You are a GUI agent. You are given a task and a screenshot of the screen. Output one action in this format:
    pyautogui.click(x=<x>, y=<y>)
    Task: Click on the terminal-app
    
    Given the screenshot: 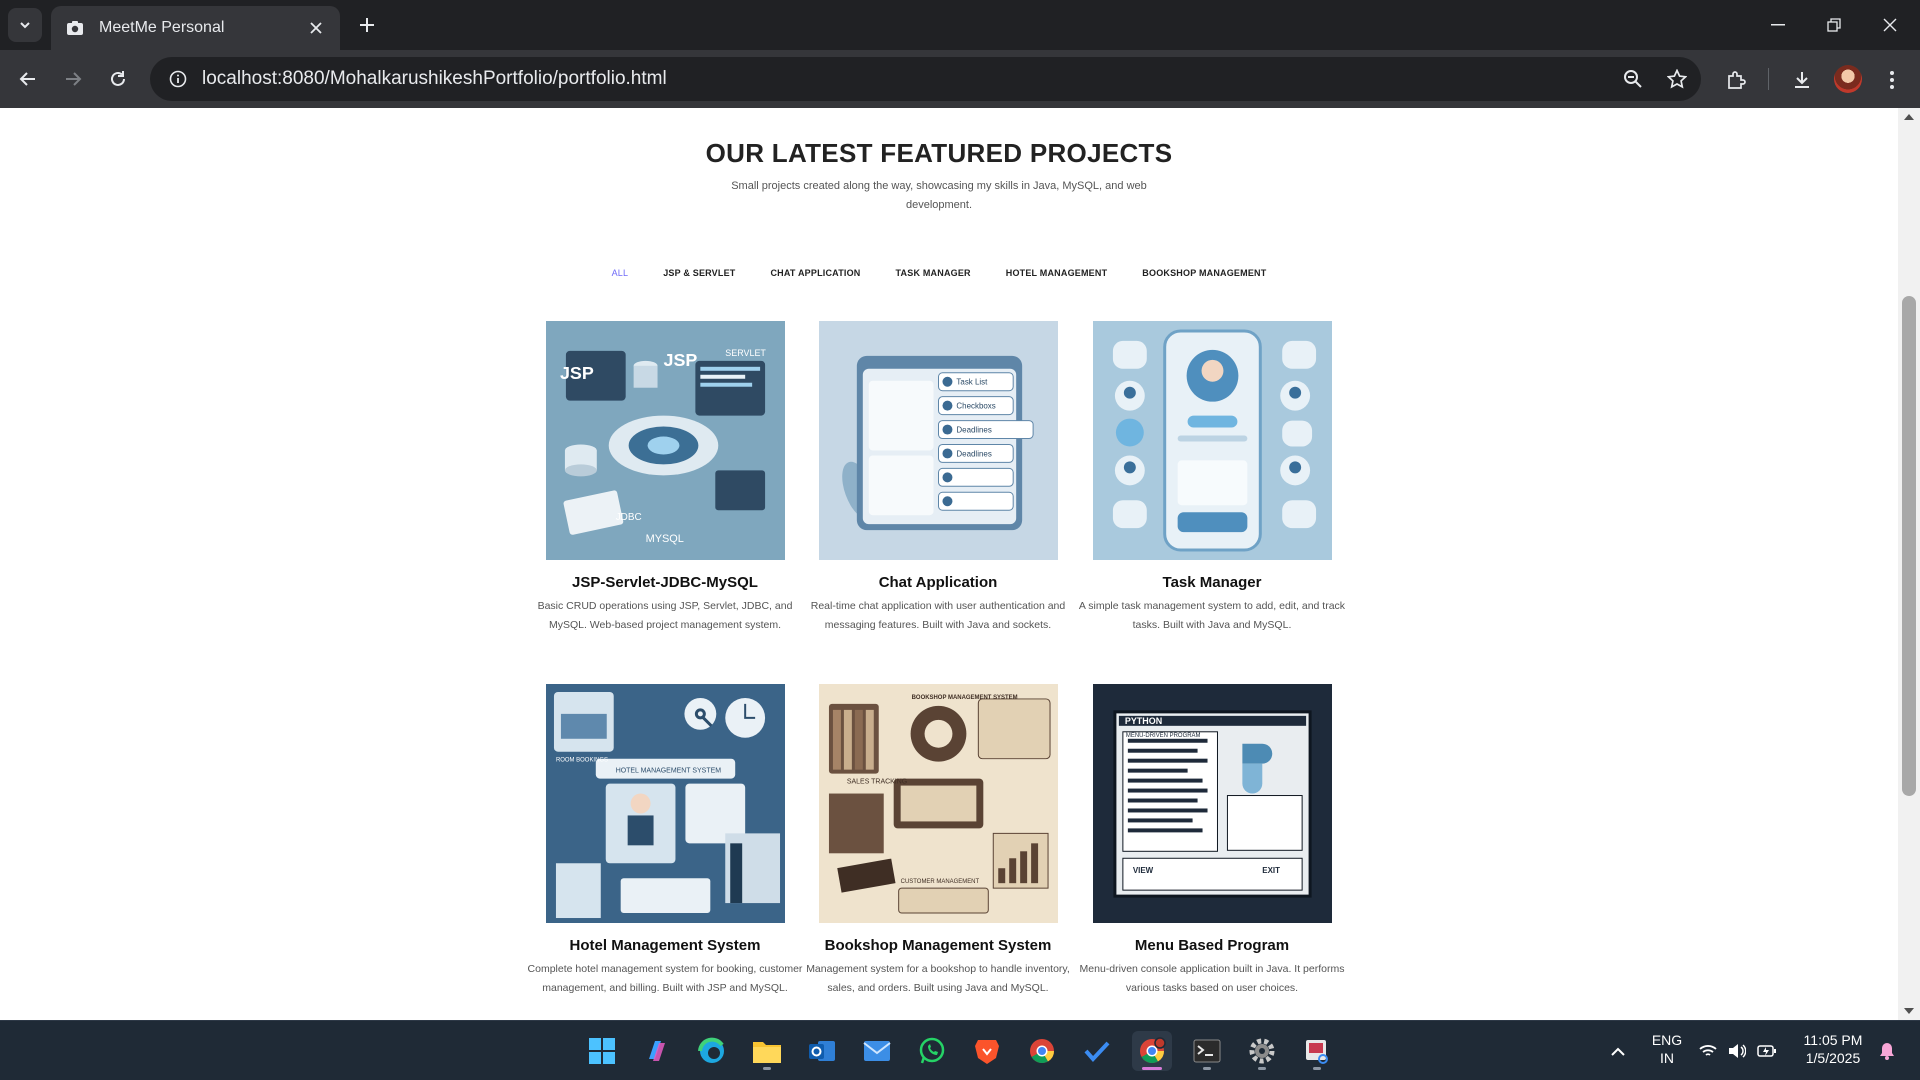 What is the action you would take?
    pyautogui.click(x=1207, y=1051)
    